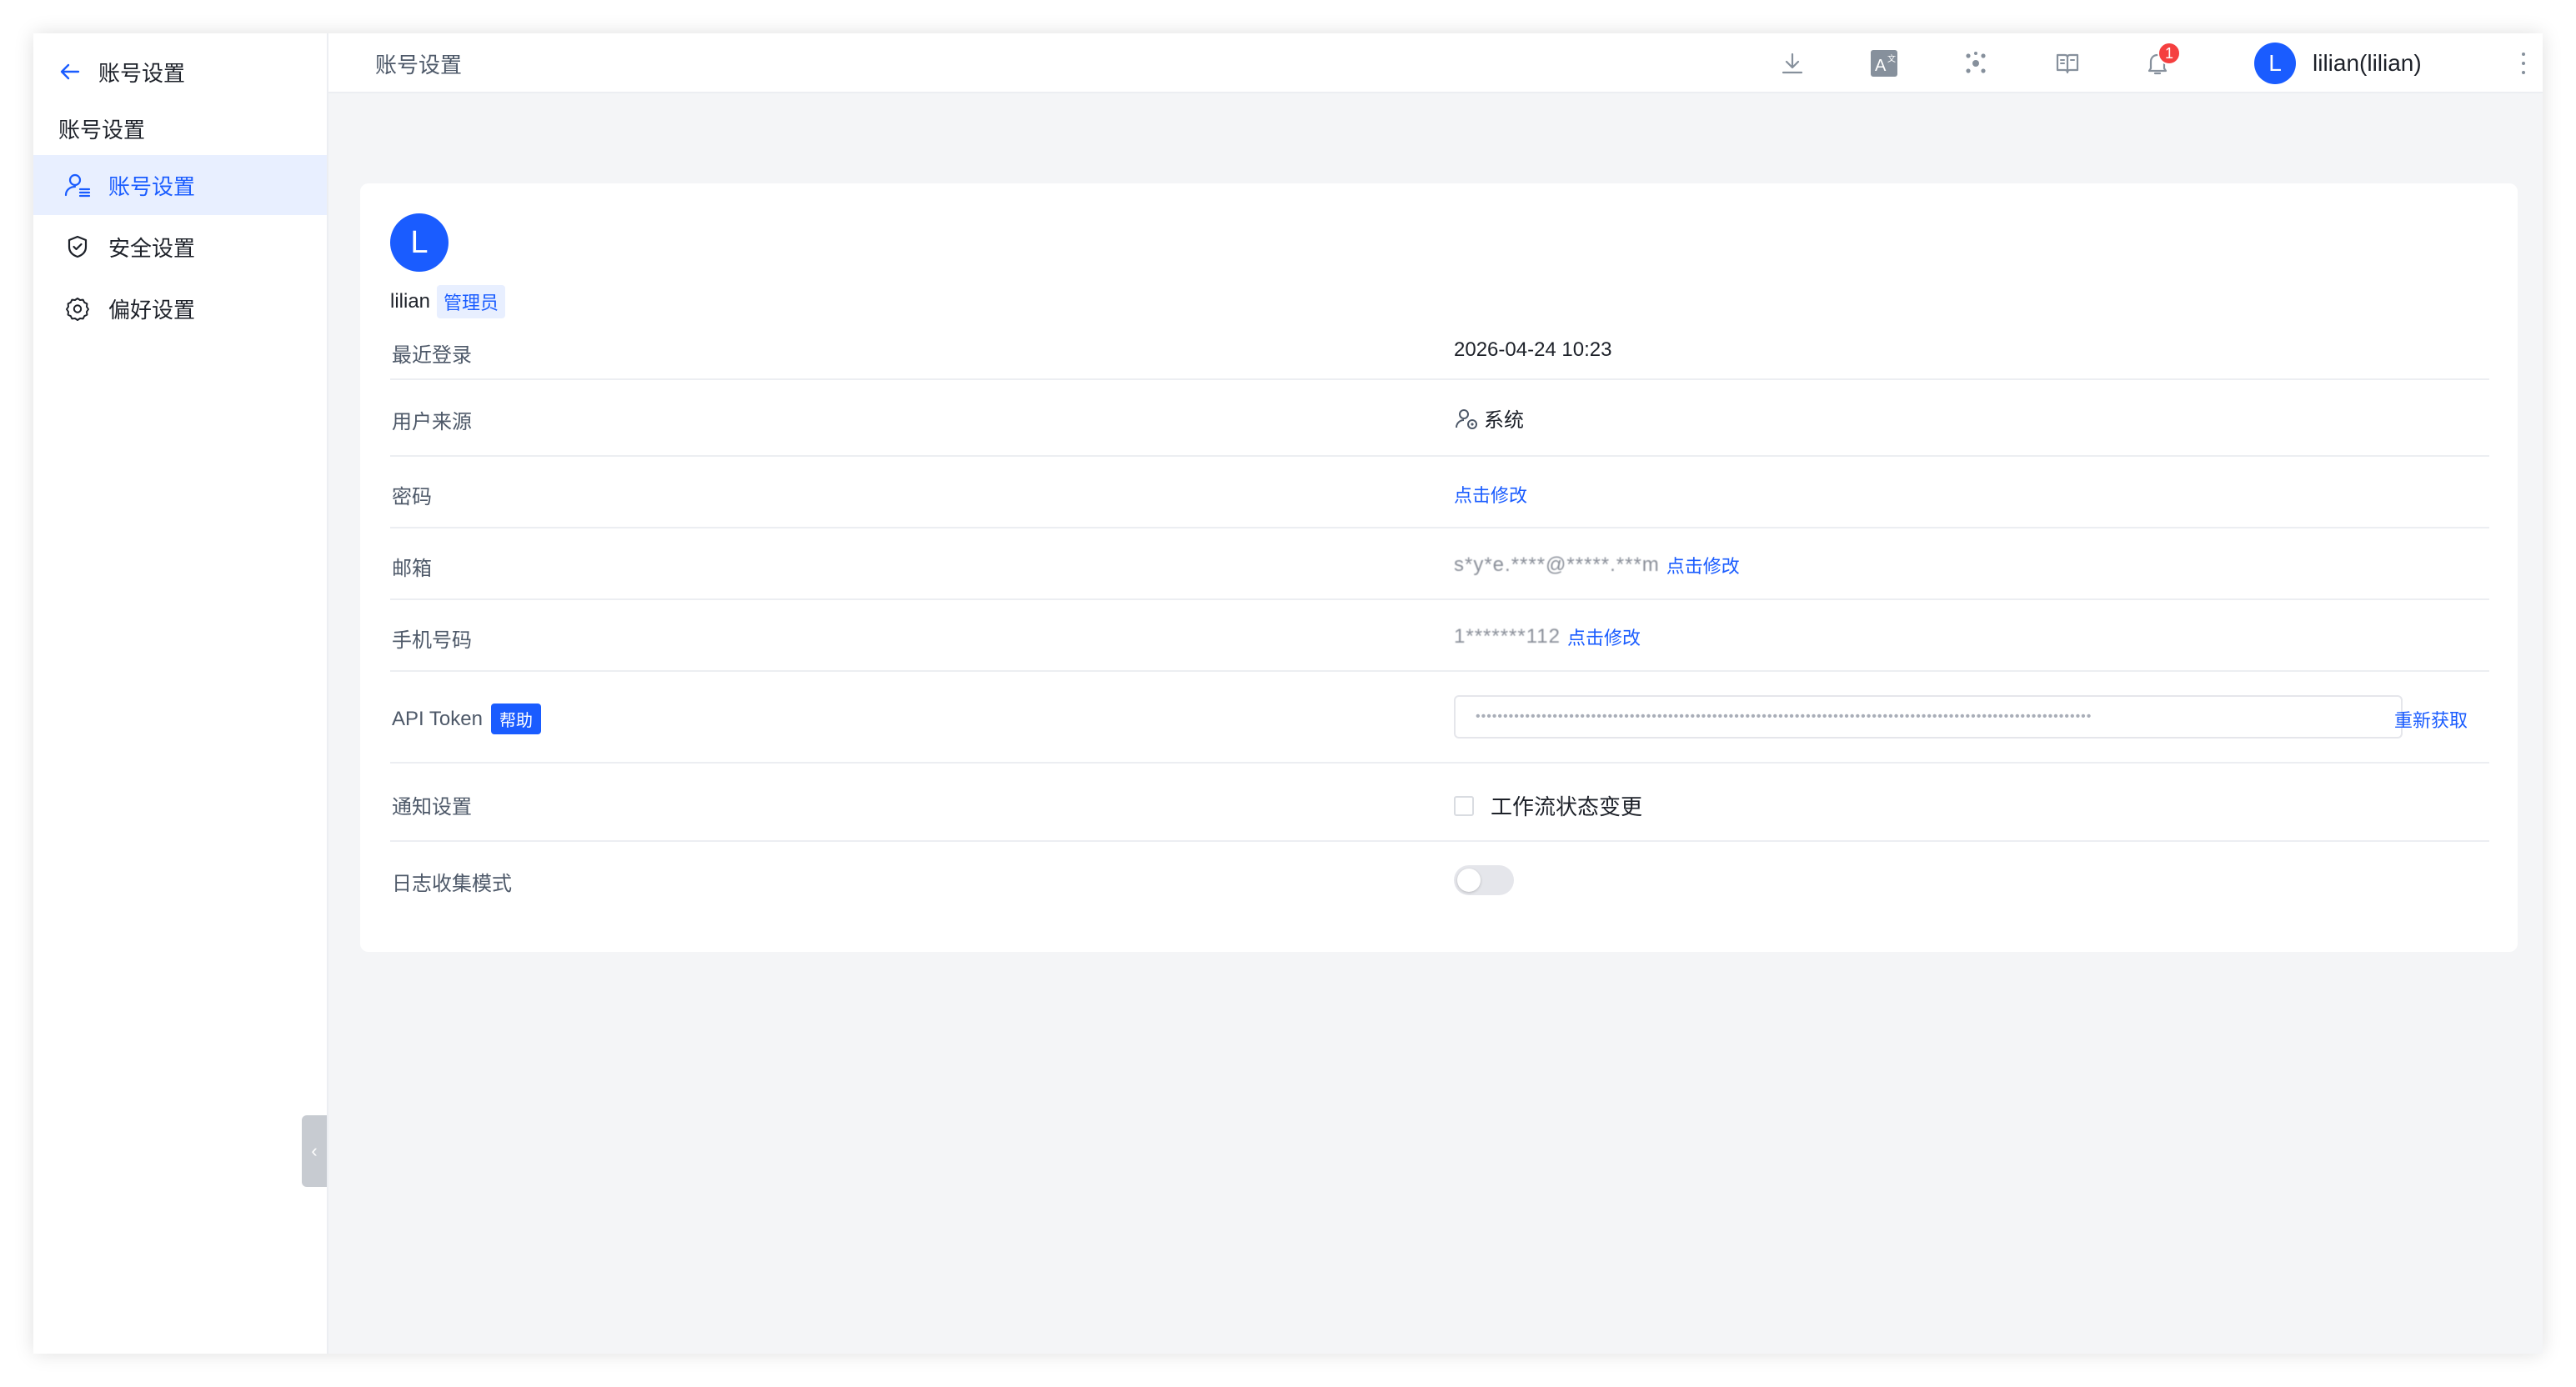  What do you see at coordinates (70, 71) in the screenshot?
I see `back-arrow-icon` at bounding box center [70, 71].